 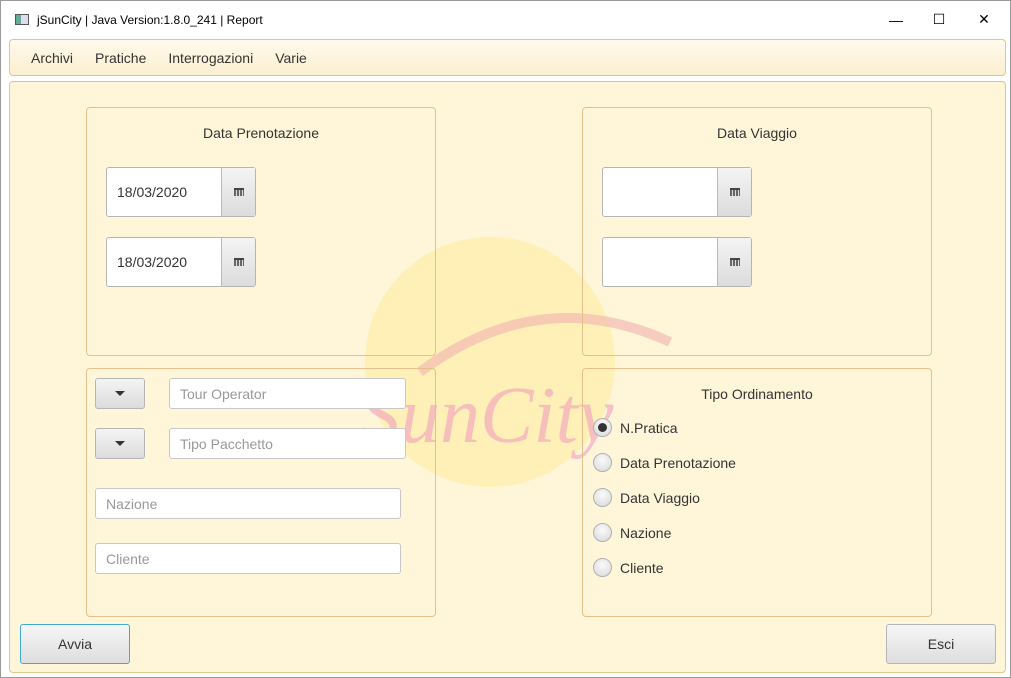 What do you see at coordinates (757, 133) in the screenshot?
I see `data-viaggio-title: Data Viaggio` at bounding box center [757, 133].